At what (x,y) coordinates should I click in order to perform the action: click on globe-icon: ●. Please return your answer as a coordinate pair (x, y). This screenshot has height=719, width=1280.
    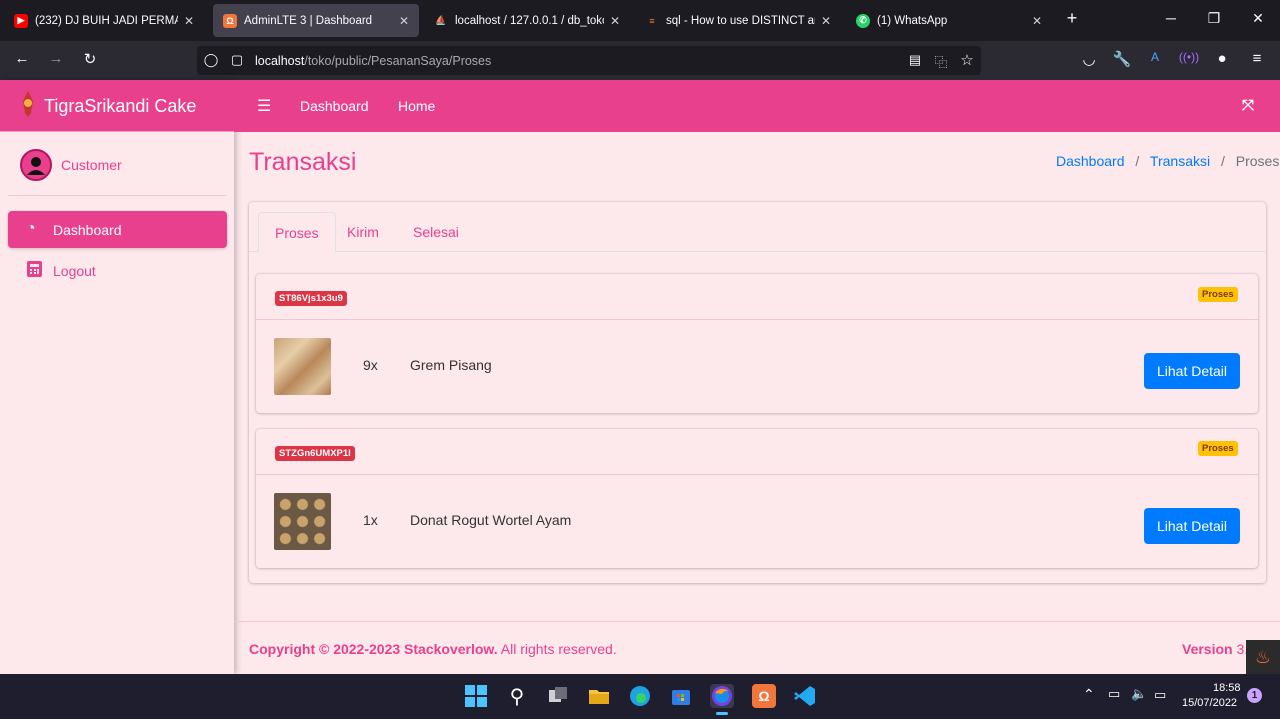
    Looking at the image, I should click on (1222, 58).